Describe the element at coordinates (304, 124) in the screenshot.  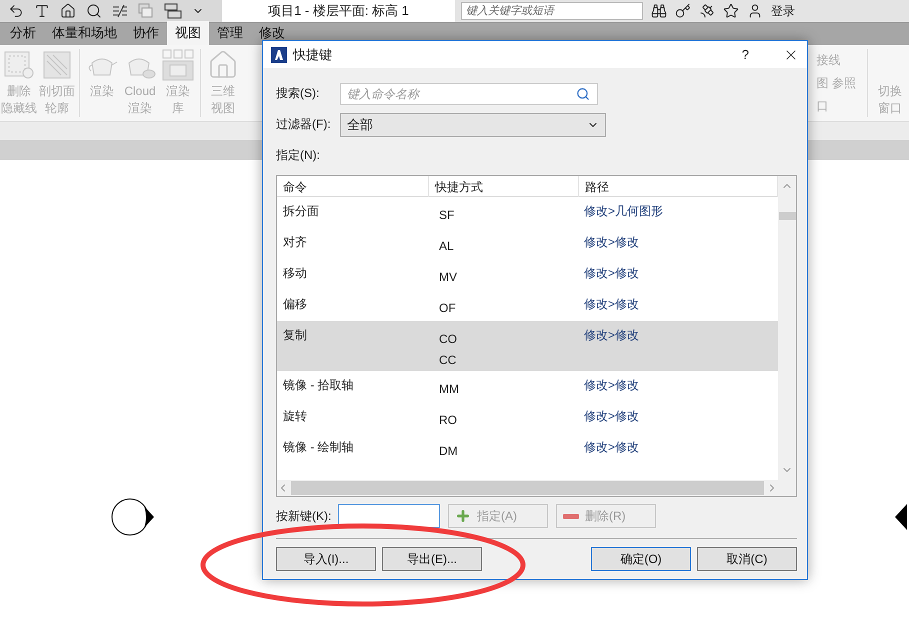
I see `filter-label: 过滤器(F):` at that location.